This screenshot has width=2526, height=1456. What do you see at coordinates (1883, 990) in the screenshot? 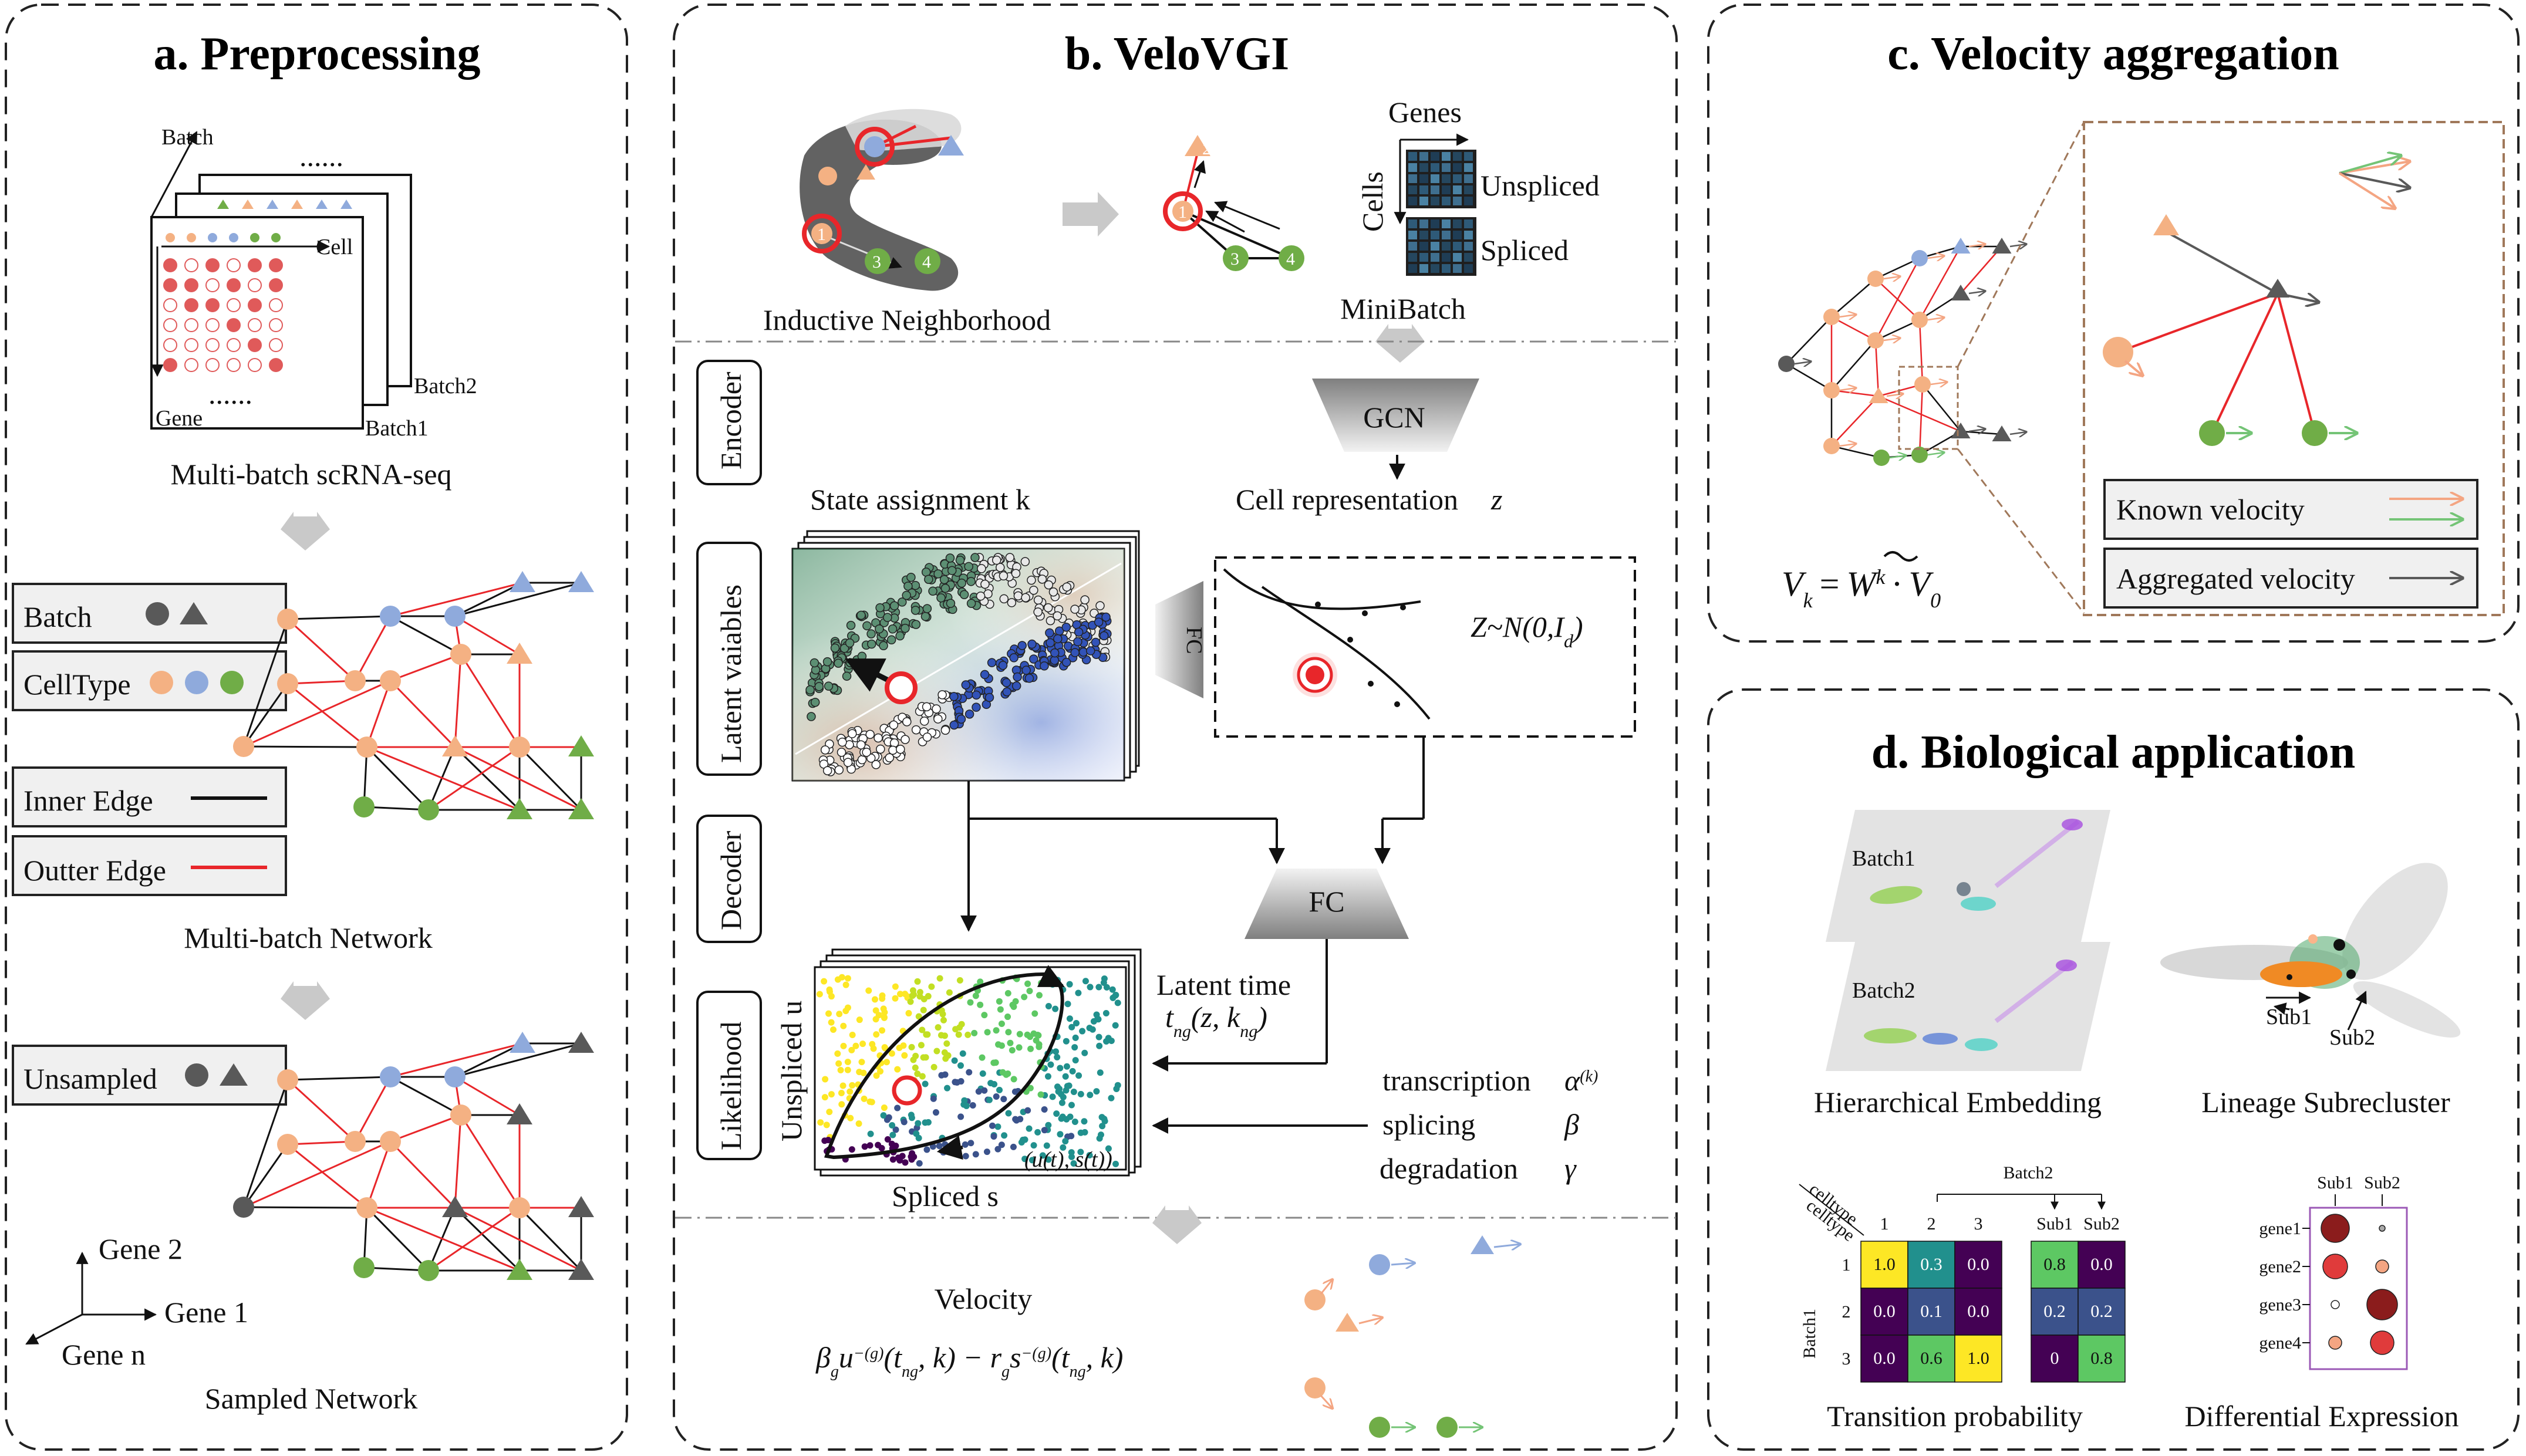
I see `hier-batch2-label: Batch2` at bounding box center [1883, 990].